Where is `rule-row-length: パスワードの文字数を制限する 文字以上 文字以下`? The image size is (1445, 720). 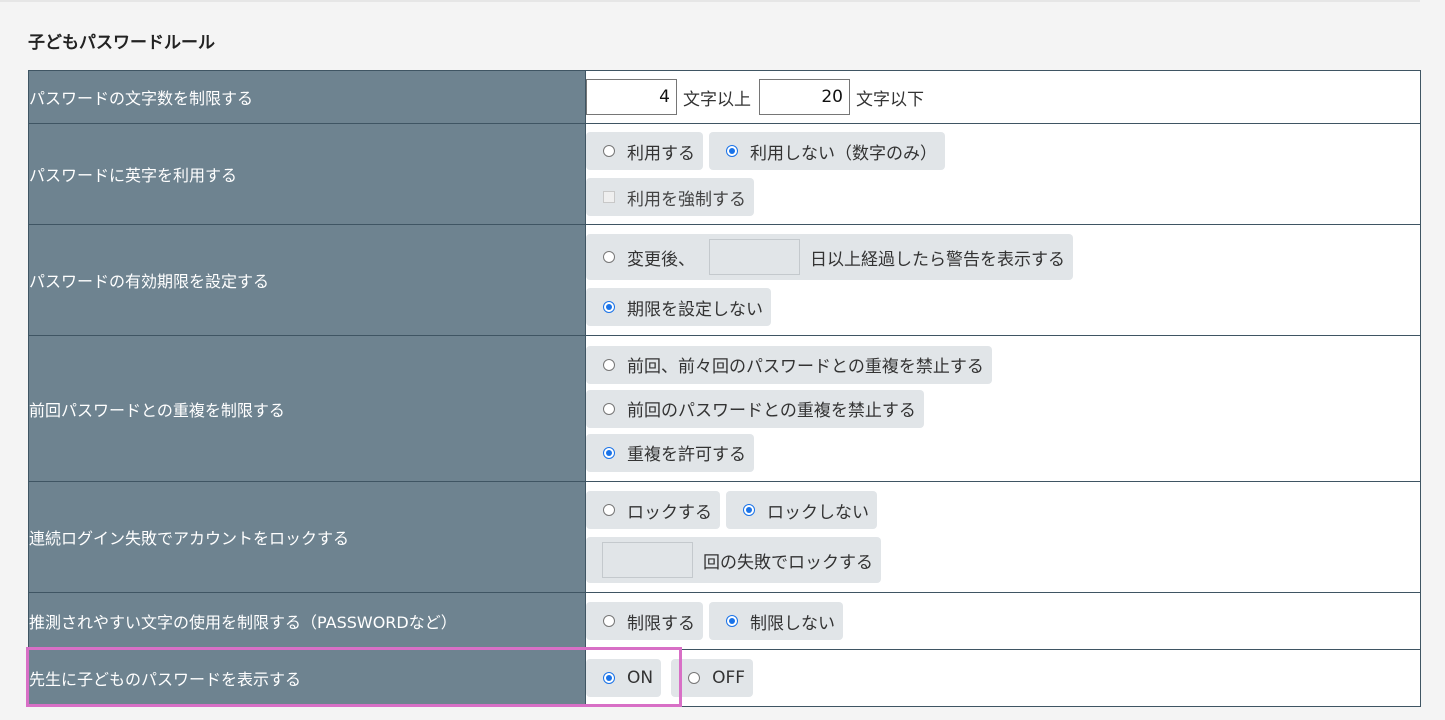
rule-row-length: パスワードの文字数を制限する 文字以上 文字以下 is located at coordinates (724, 97).